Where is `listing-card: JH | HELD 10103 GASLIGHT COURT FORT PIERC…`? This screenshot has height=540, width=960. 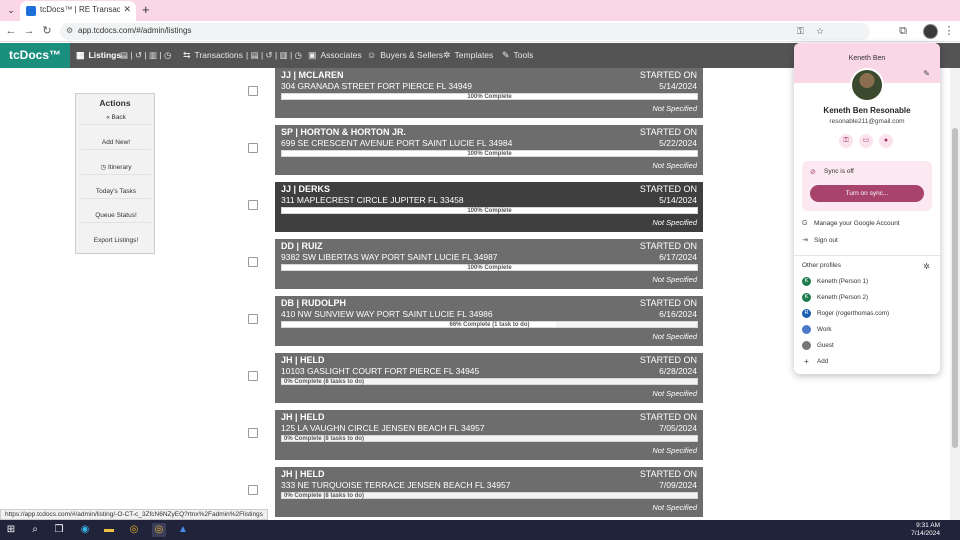 listing-card: JH | HELD 10103 GASLIGHT COURT FORT PIERC… is located at coordinates (489, 378).